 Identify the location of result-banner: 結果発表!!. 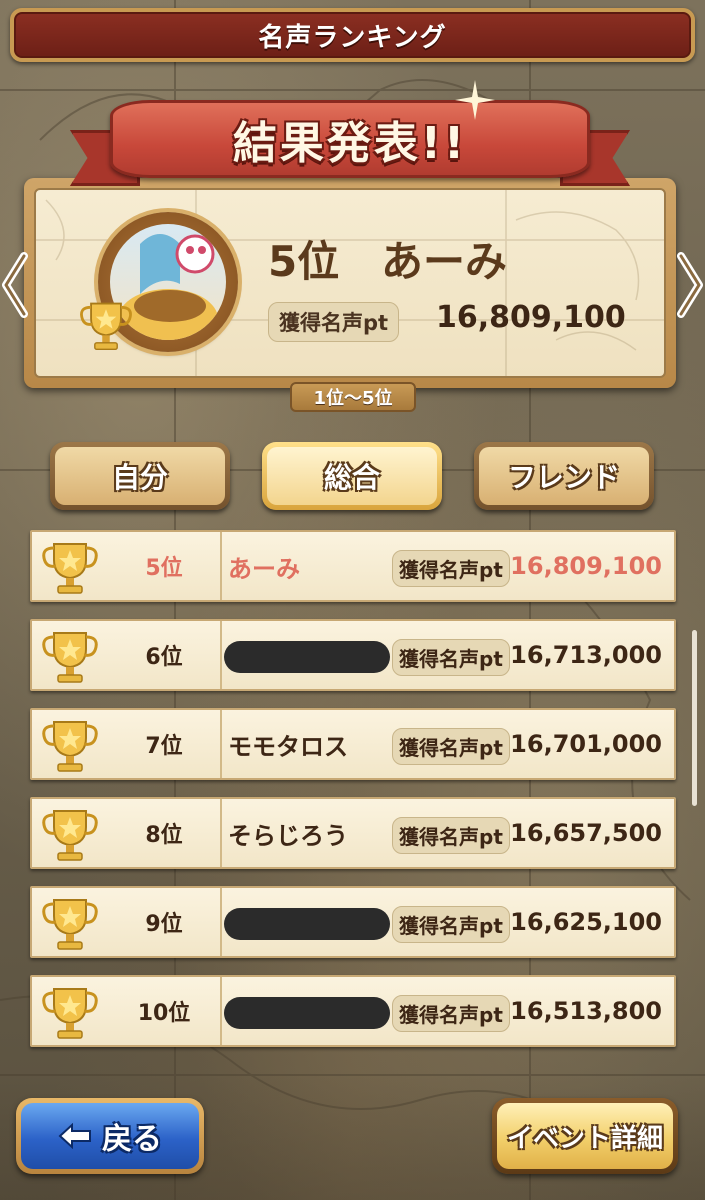
(350, 148).